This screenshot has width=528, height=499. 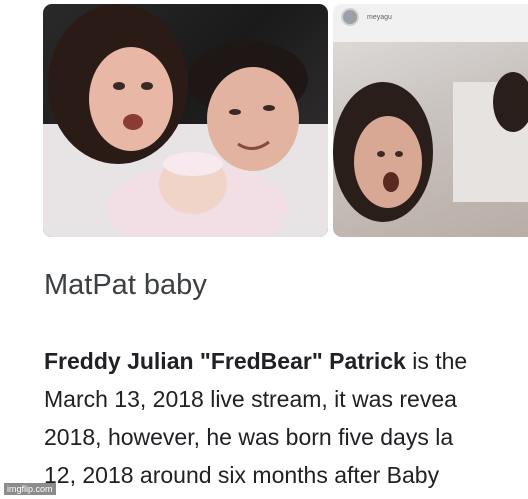 What do you see at coordinates (436, 361) in the screenshot?
I see `description-line-1-rest: is the` at bounding box center [436, 361].